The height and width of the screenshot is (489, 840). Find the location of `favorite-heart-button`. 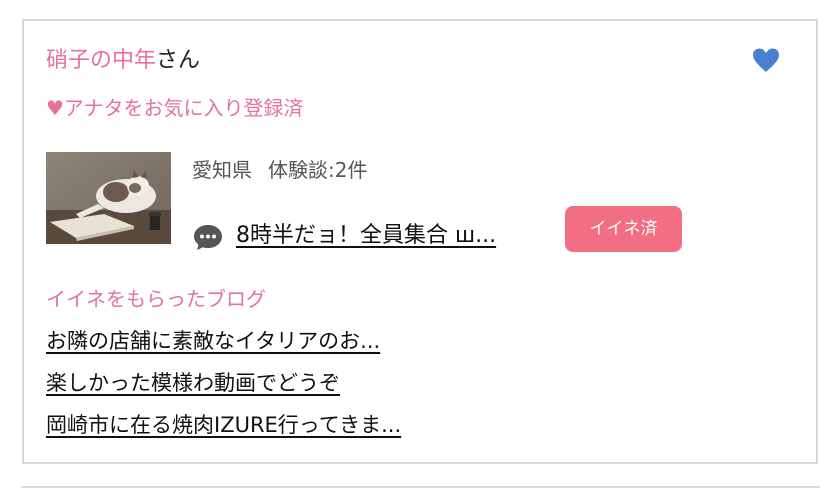

favorite-heart-button is located at coordinates (766, 61).